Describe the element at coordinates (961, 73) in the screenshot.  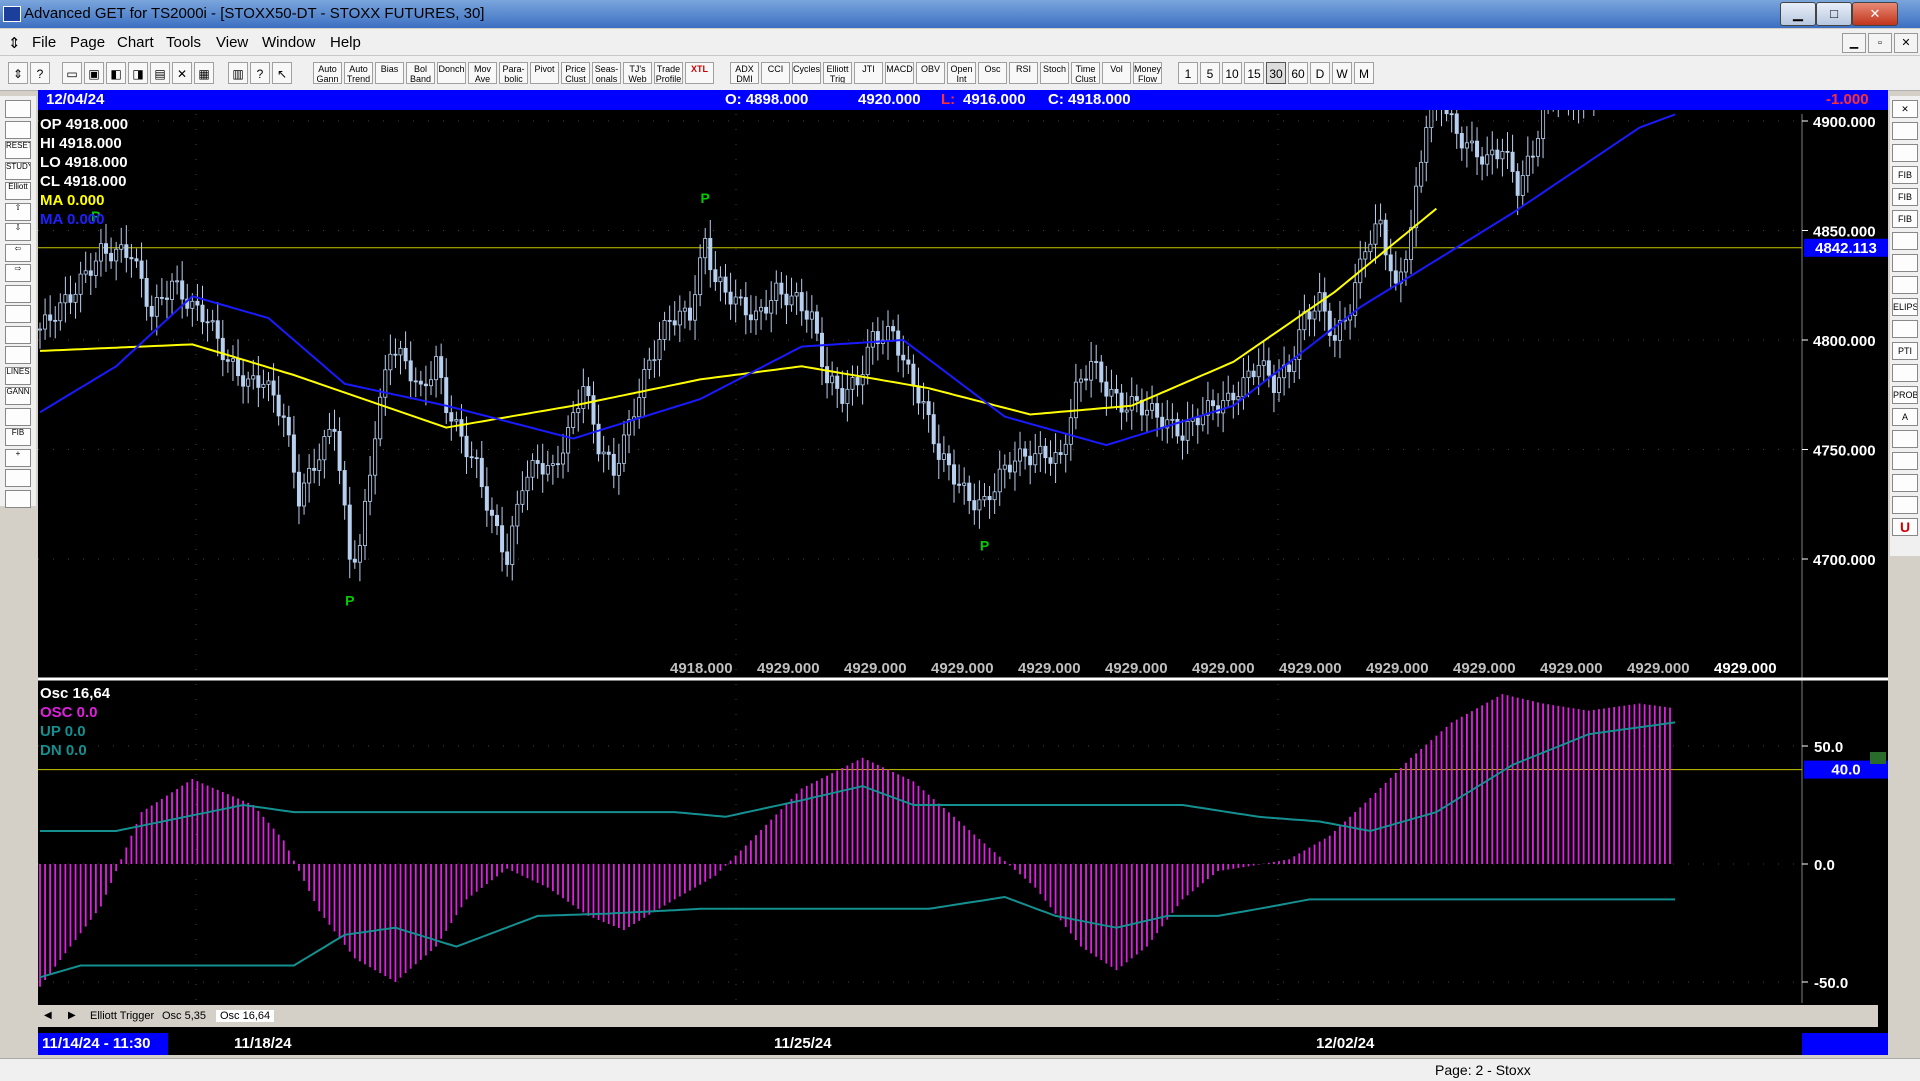
I see `osc-btn-open-int: Open Int` at that location.